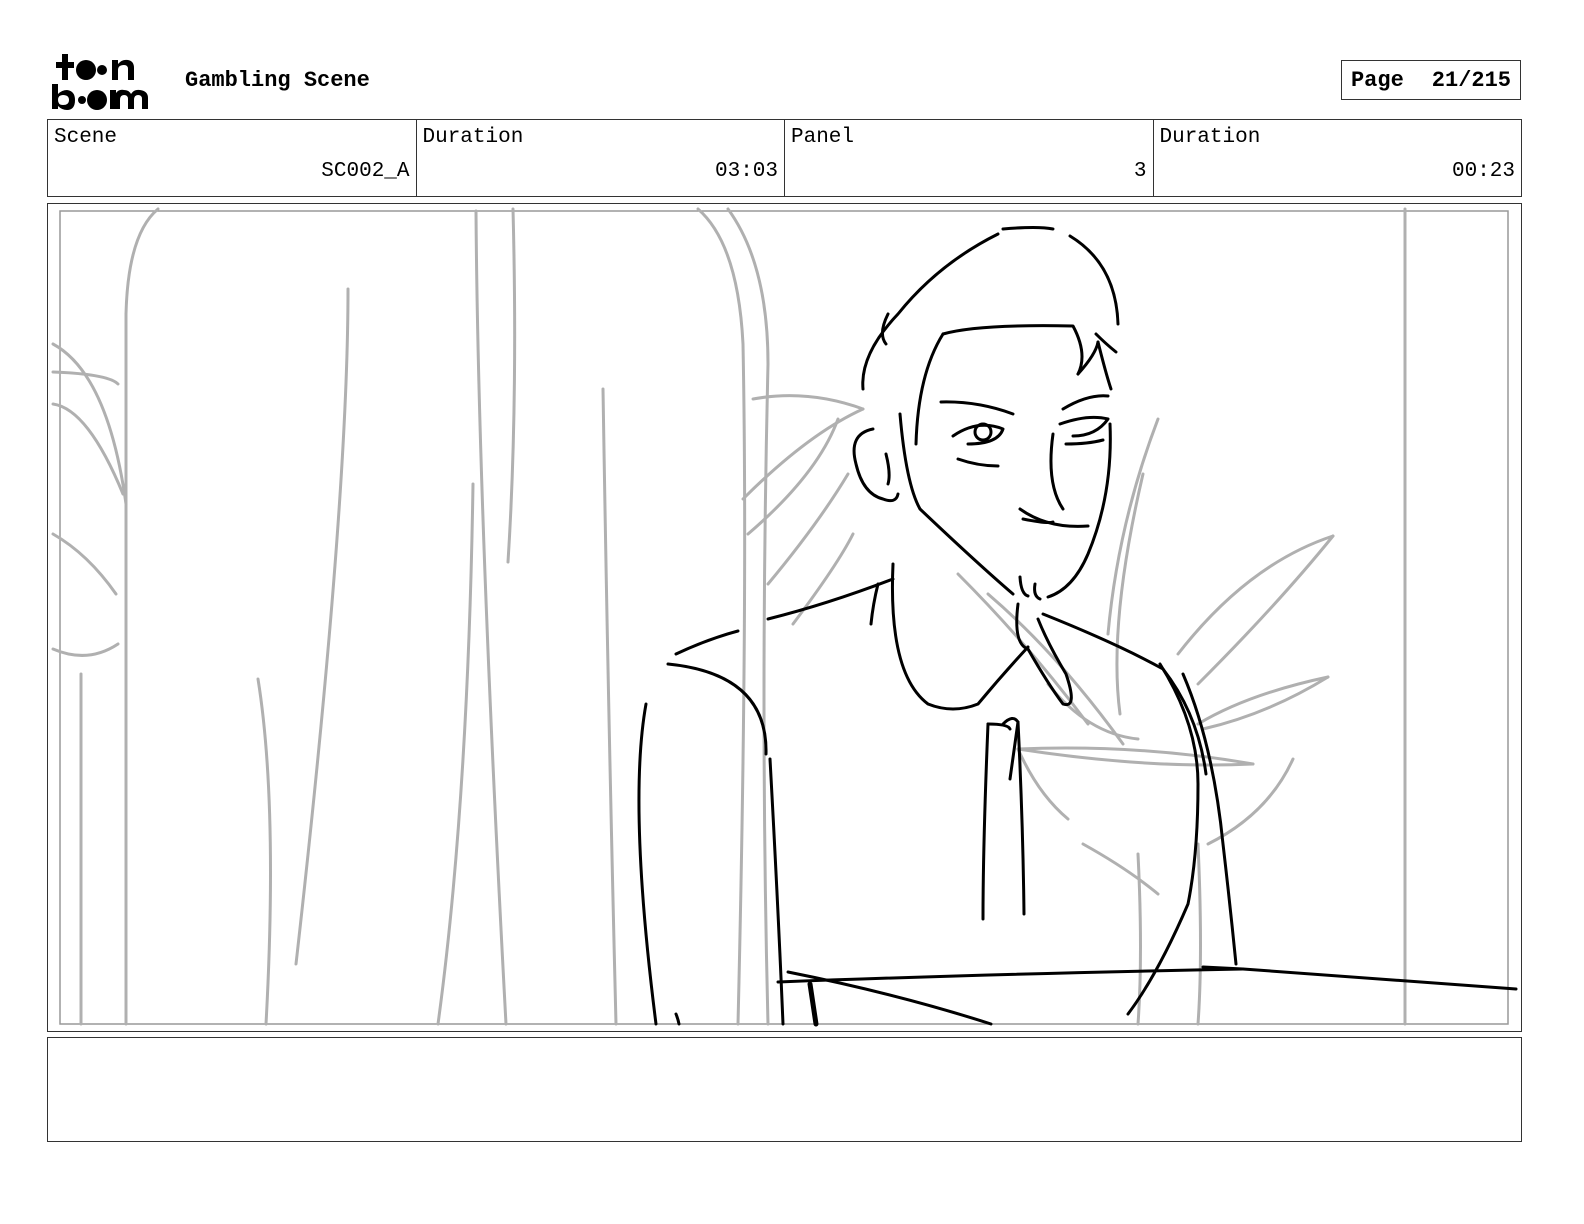  Describe the element at coordinates (1140, 171) in the screenshot. I see `panel-value: 3` at that location.